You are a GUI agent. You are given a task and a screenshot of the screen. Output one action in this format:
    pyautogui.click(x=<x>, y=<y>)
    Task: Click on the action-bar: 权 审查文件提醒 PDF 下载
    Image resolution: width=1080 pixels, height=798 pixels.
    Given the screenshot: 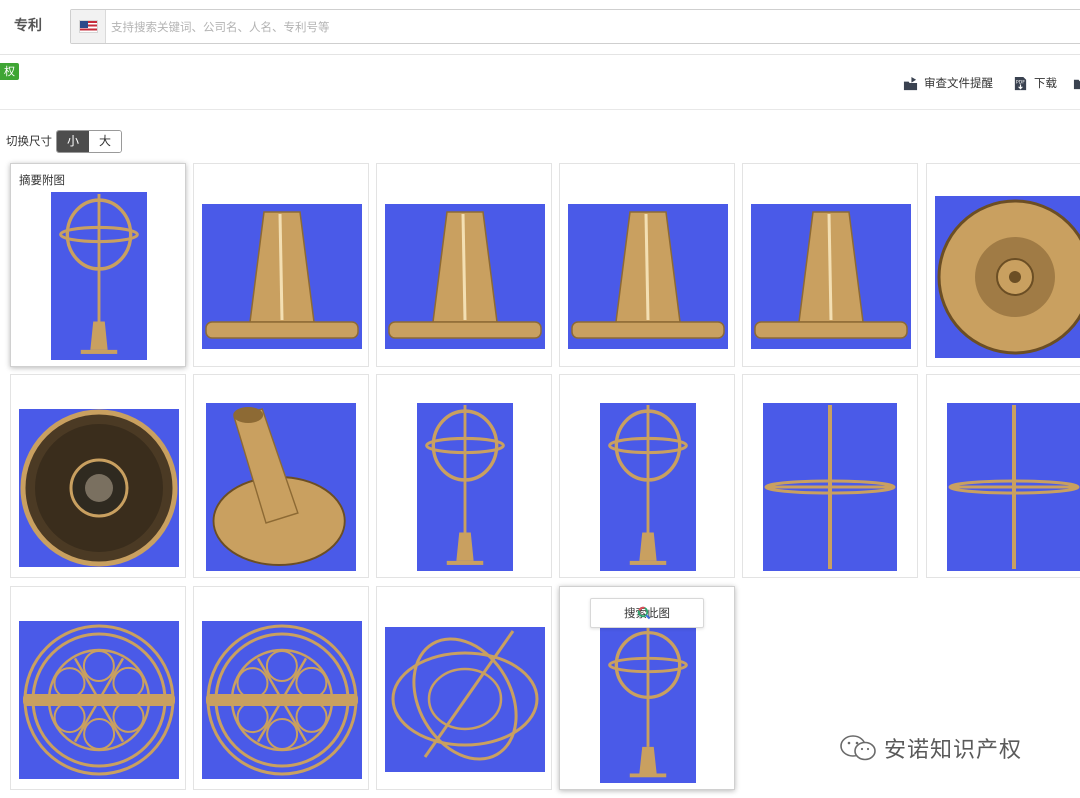 What is the action you would take?
    pyautogui.click(x=540, y=82)
    